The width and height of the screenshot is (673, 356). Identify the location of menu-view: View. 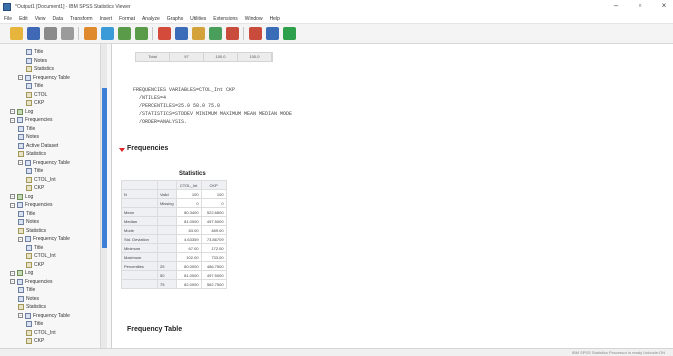
(40, 19).